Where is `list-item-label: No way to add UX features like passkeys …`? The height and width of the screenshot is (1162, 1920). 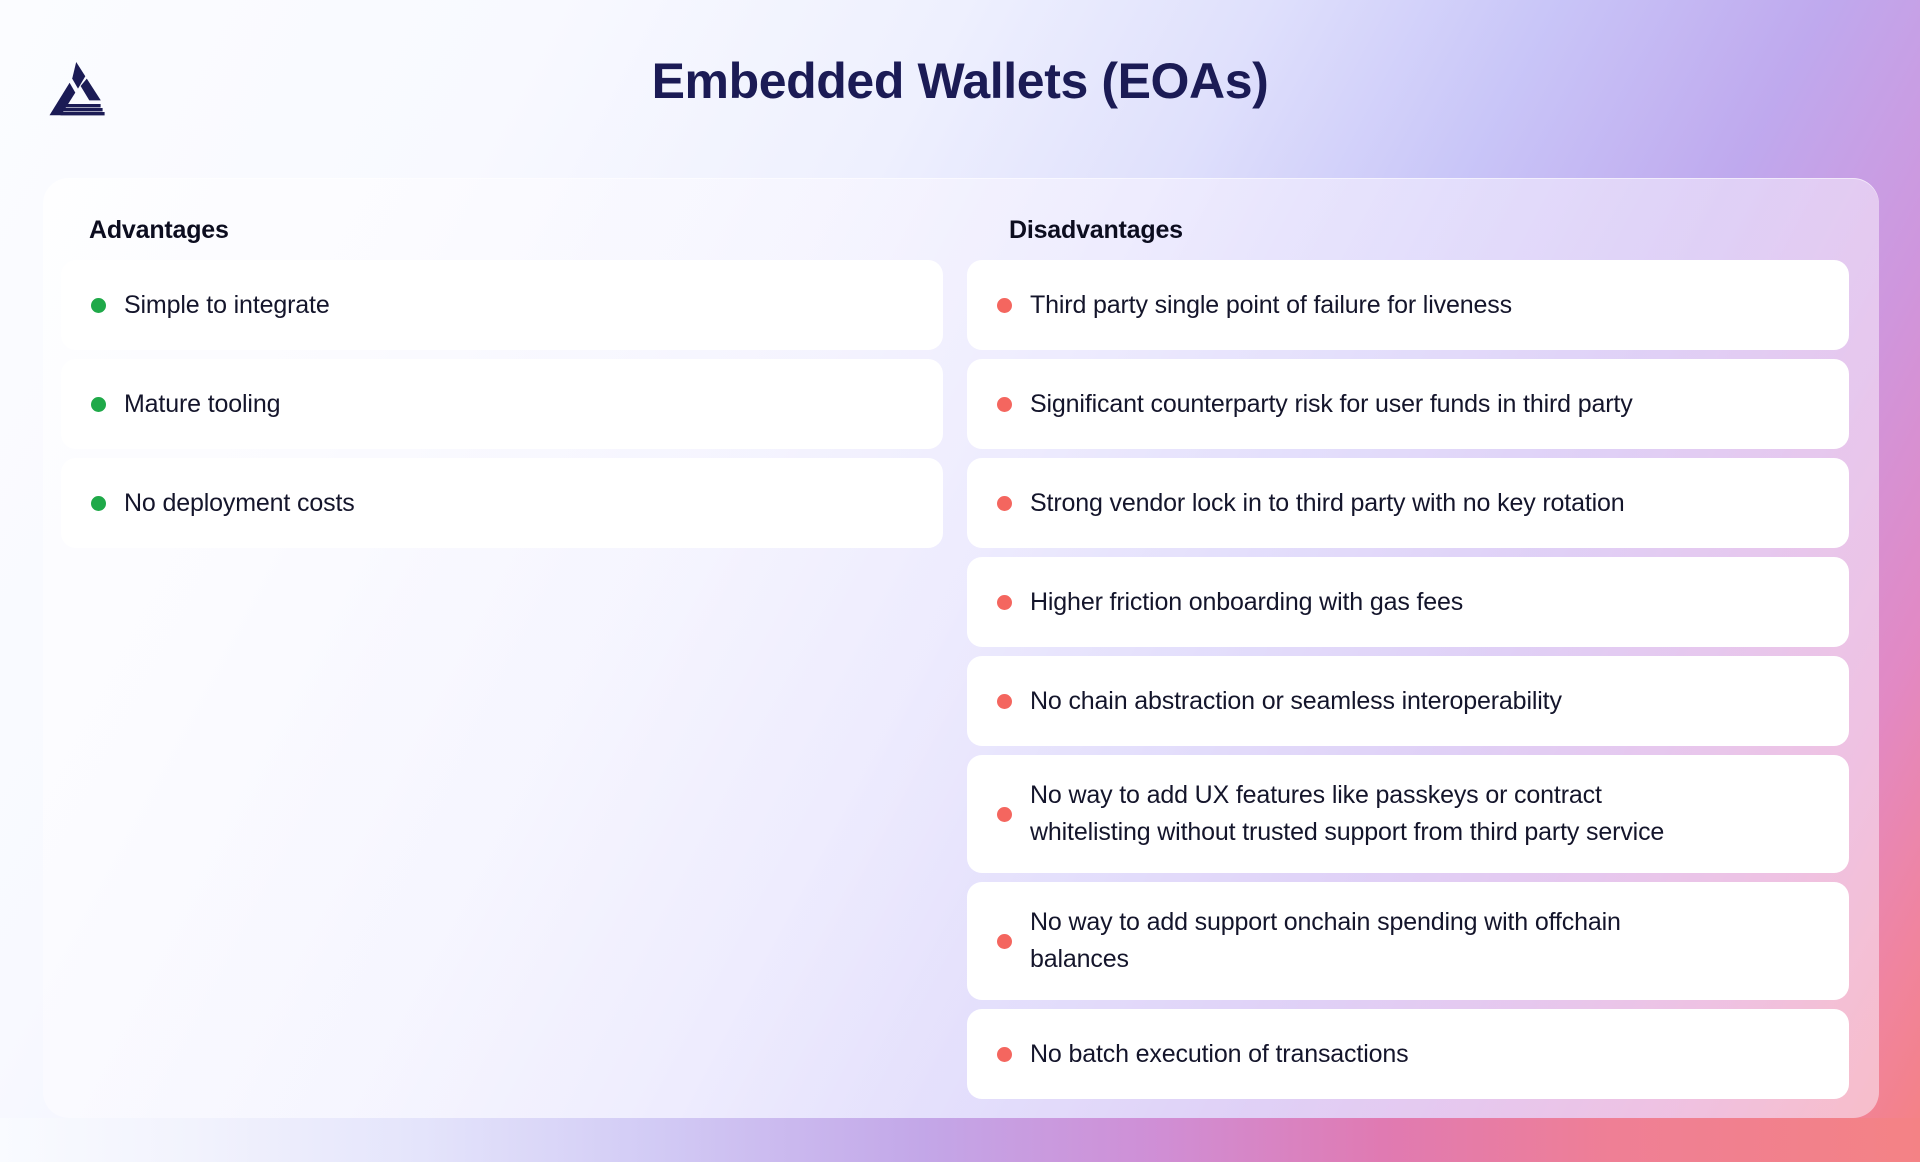
list-item-label: No way to add UX features like passkeys … is located at coordinates (1347, 814).